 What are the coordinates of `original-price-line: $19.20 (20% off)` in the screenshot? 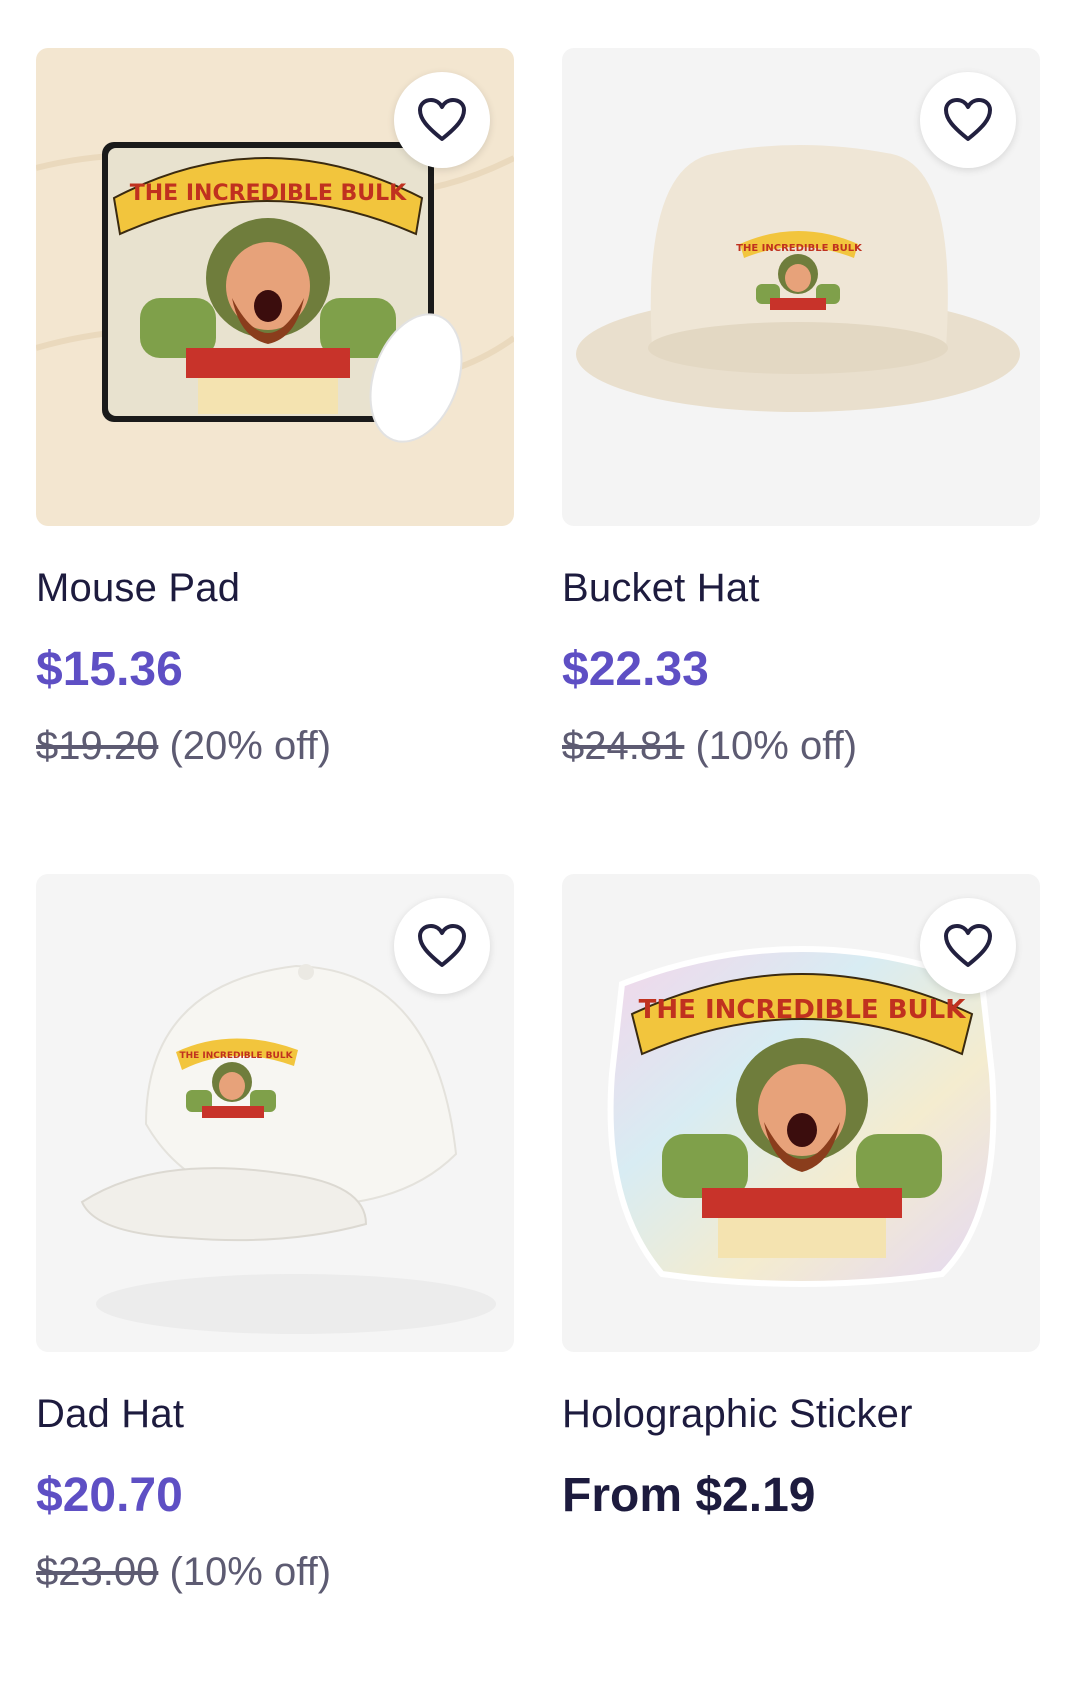 It's located at (275, 746).